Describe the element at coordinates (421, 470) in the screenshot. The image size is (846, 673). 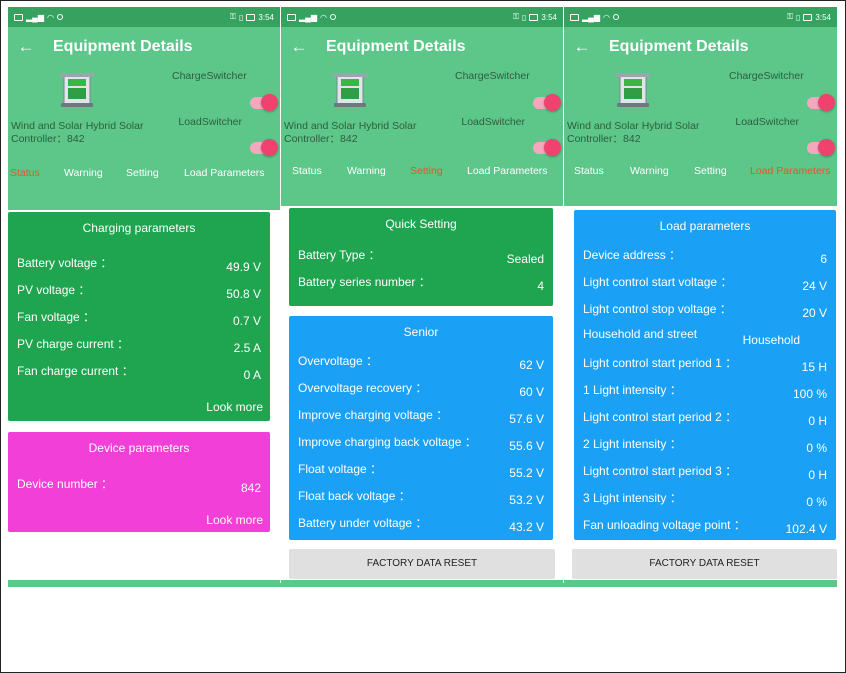
I see `list-item: Float voltage ： 55.2 V` at that location.